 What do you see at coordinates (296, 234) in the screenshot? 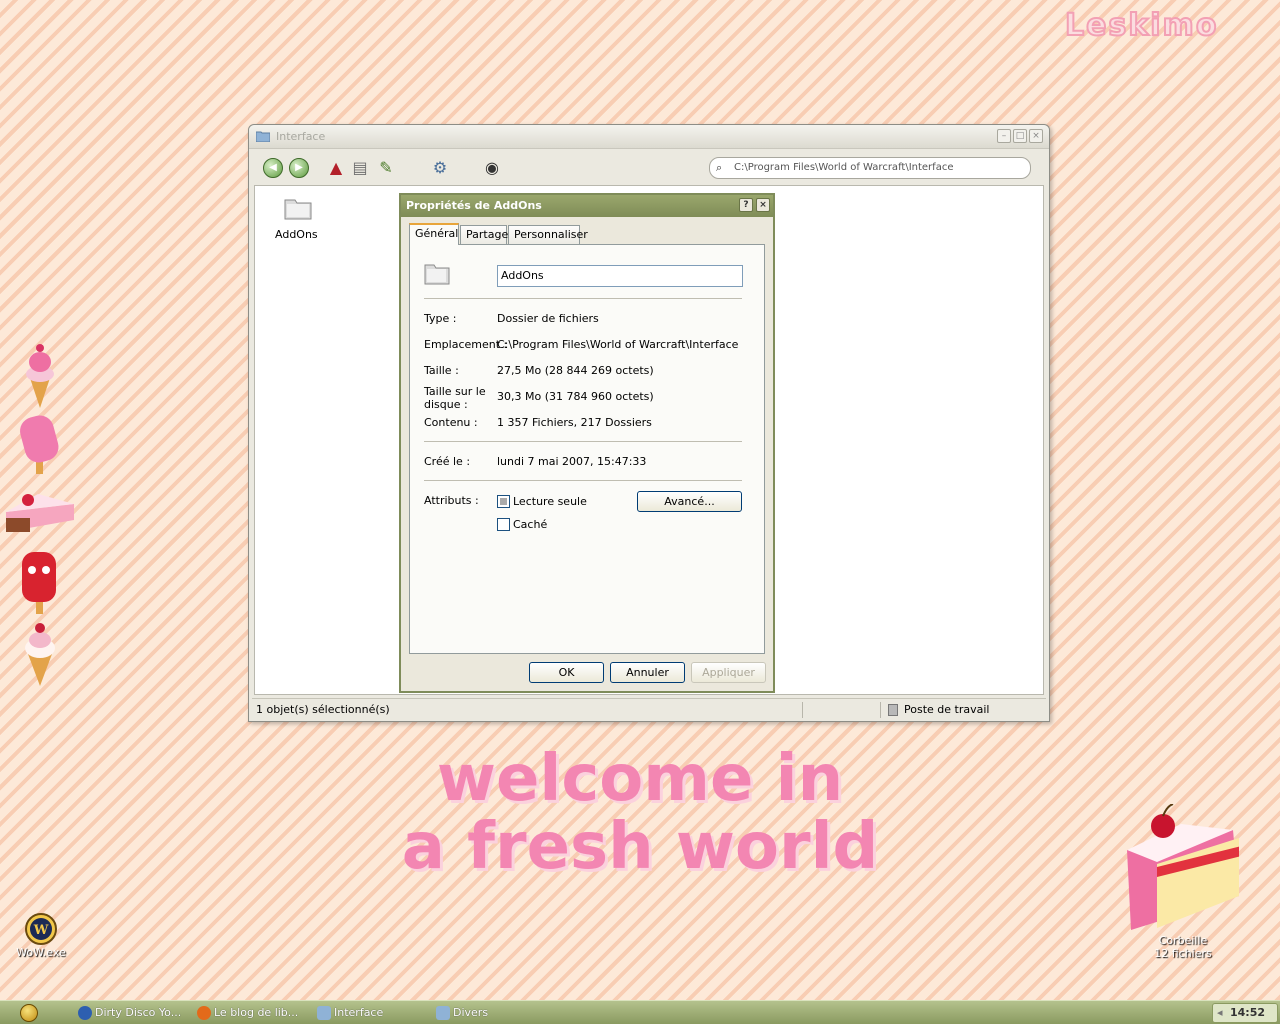
I see `folder-item-label: AddOns` at bounding box center [296, 234].